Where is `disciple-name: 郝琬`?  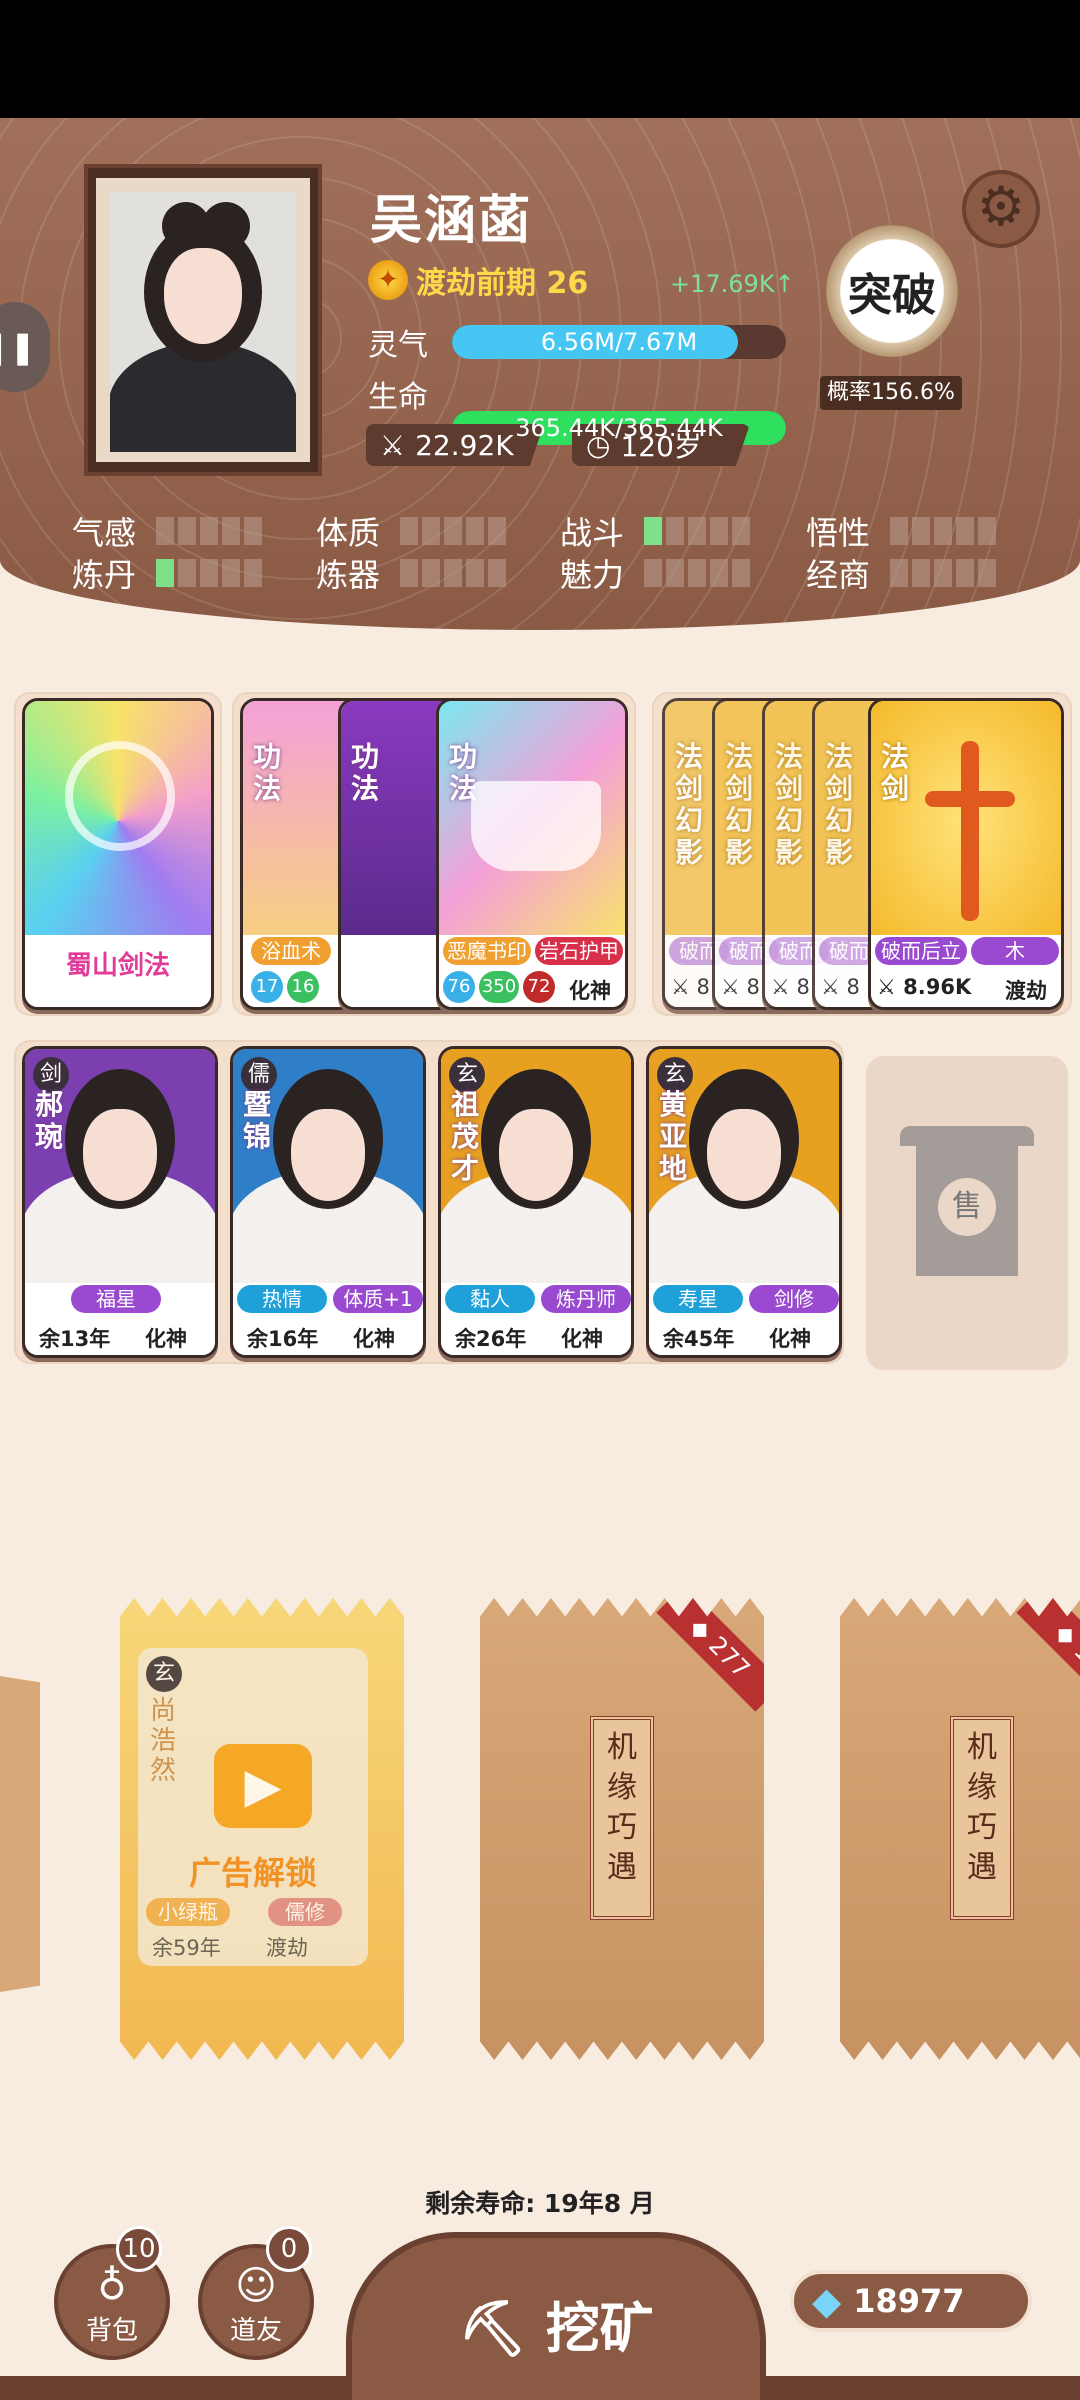 disciple-name: 郝琬 is located at coordinates (49, 1120).